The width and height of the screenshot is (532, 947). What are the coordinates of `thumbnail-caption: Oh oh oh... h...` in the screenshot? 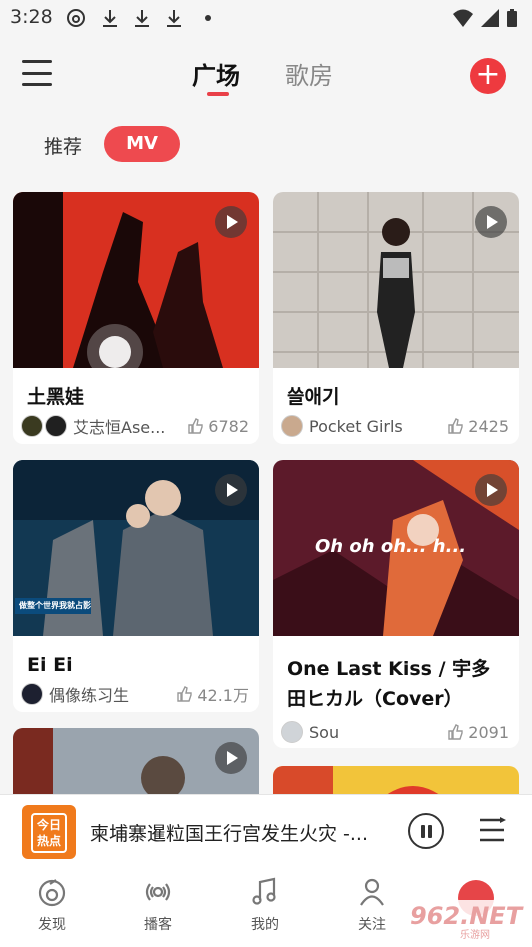 It's located at (391, 546).